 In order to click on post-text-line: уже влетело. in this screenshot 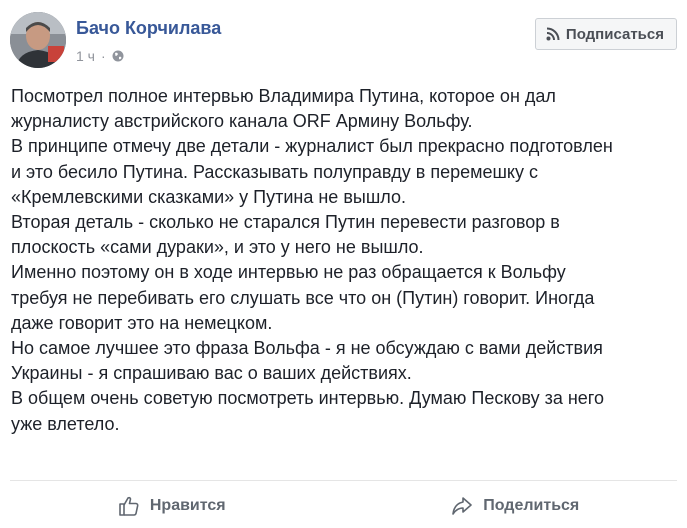, I will do `click(65, 423)`.